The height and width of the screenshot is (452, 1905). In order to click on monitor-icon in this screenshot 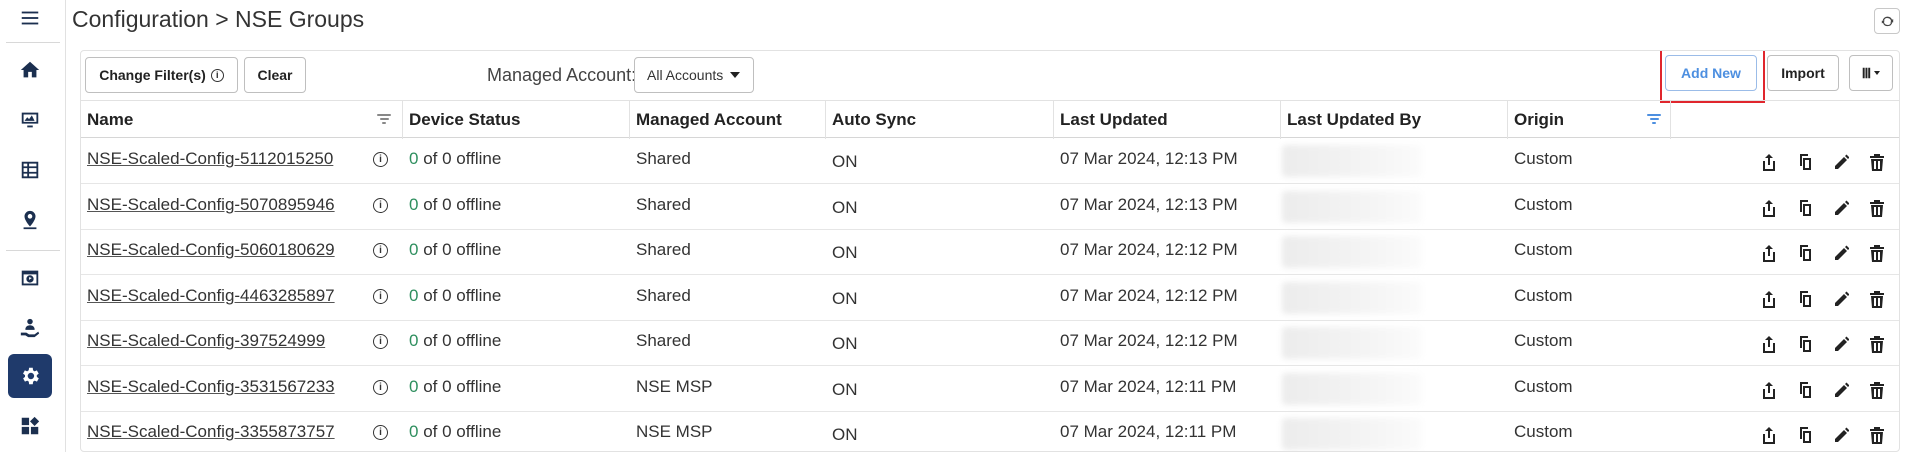, I will do `click(30, 120)`.